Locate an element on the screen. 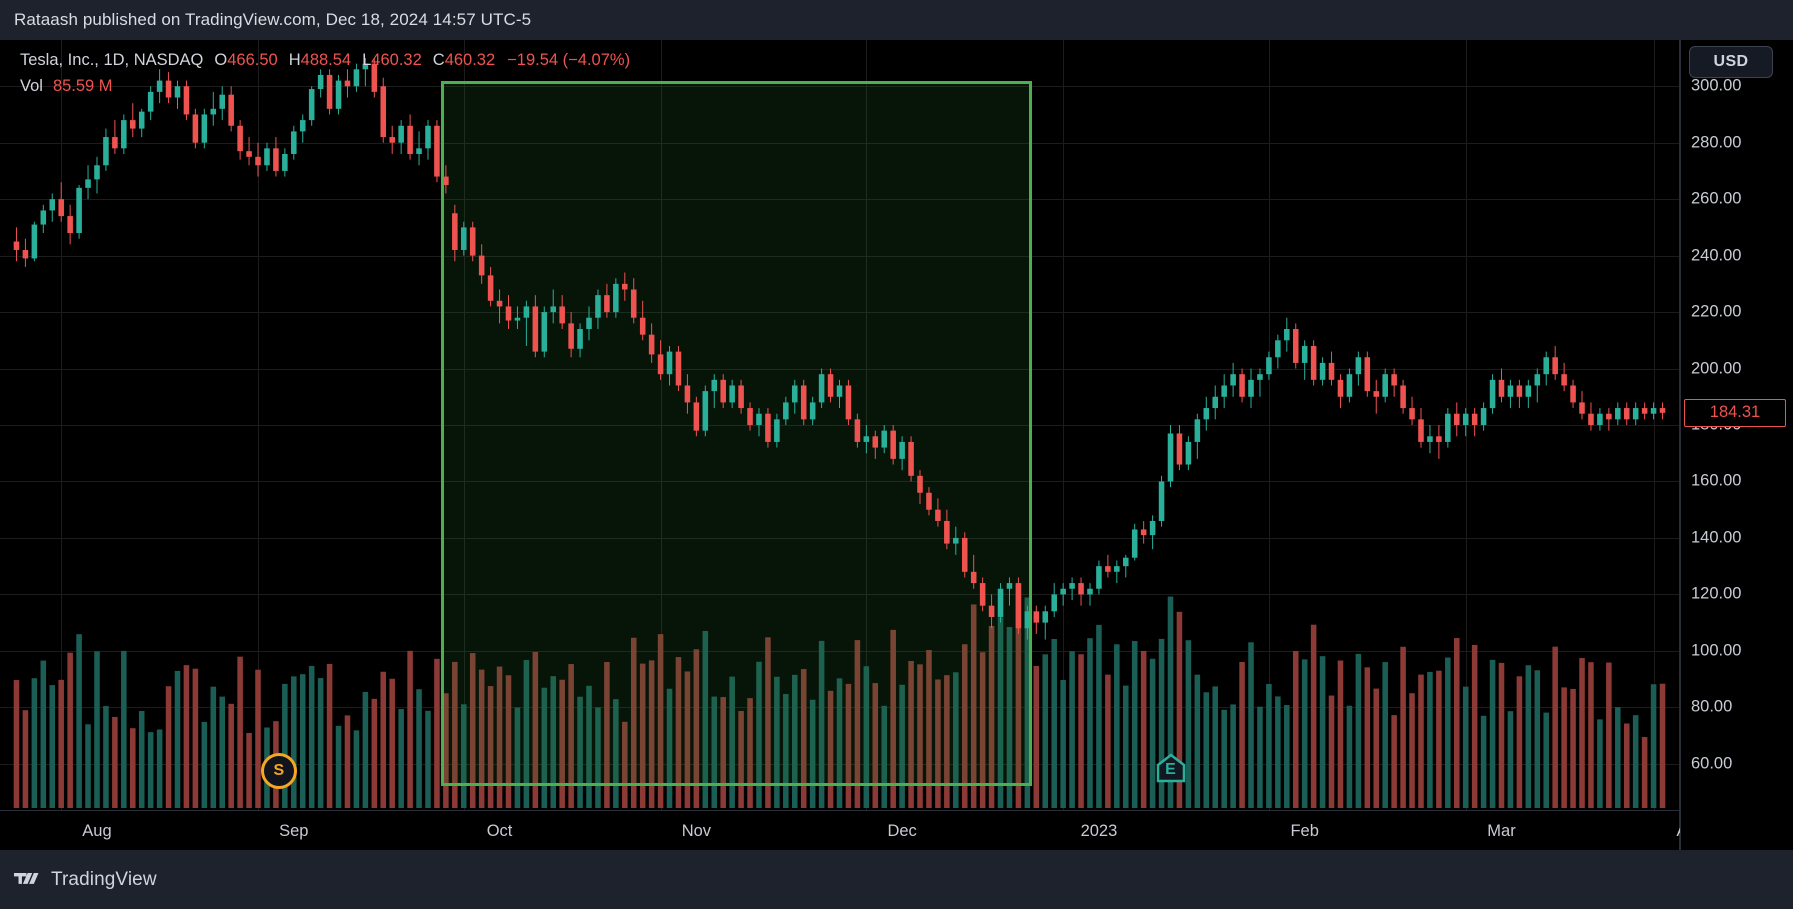 The width and height of the screenshot is (1793, 909). price-tick: 220.00 is located at coordinates (1716, 311).